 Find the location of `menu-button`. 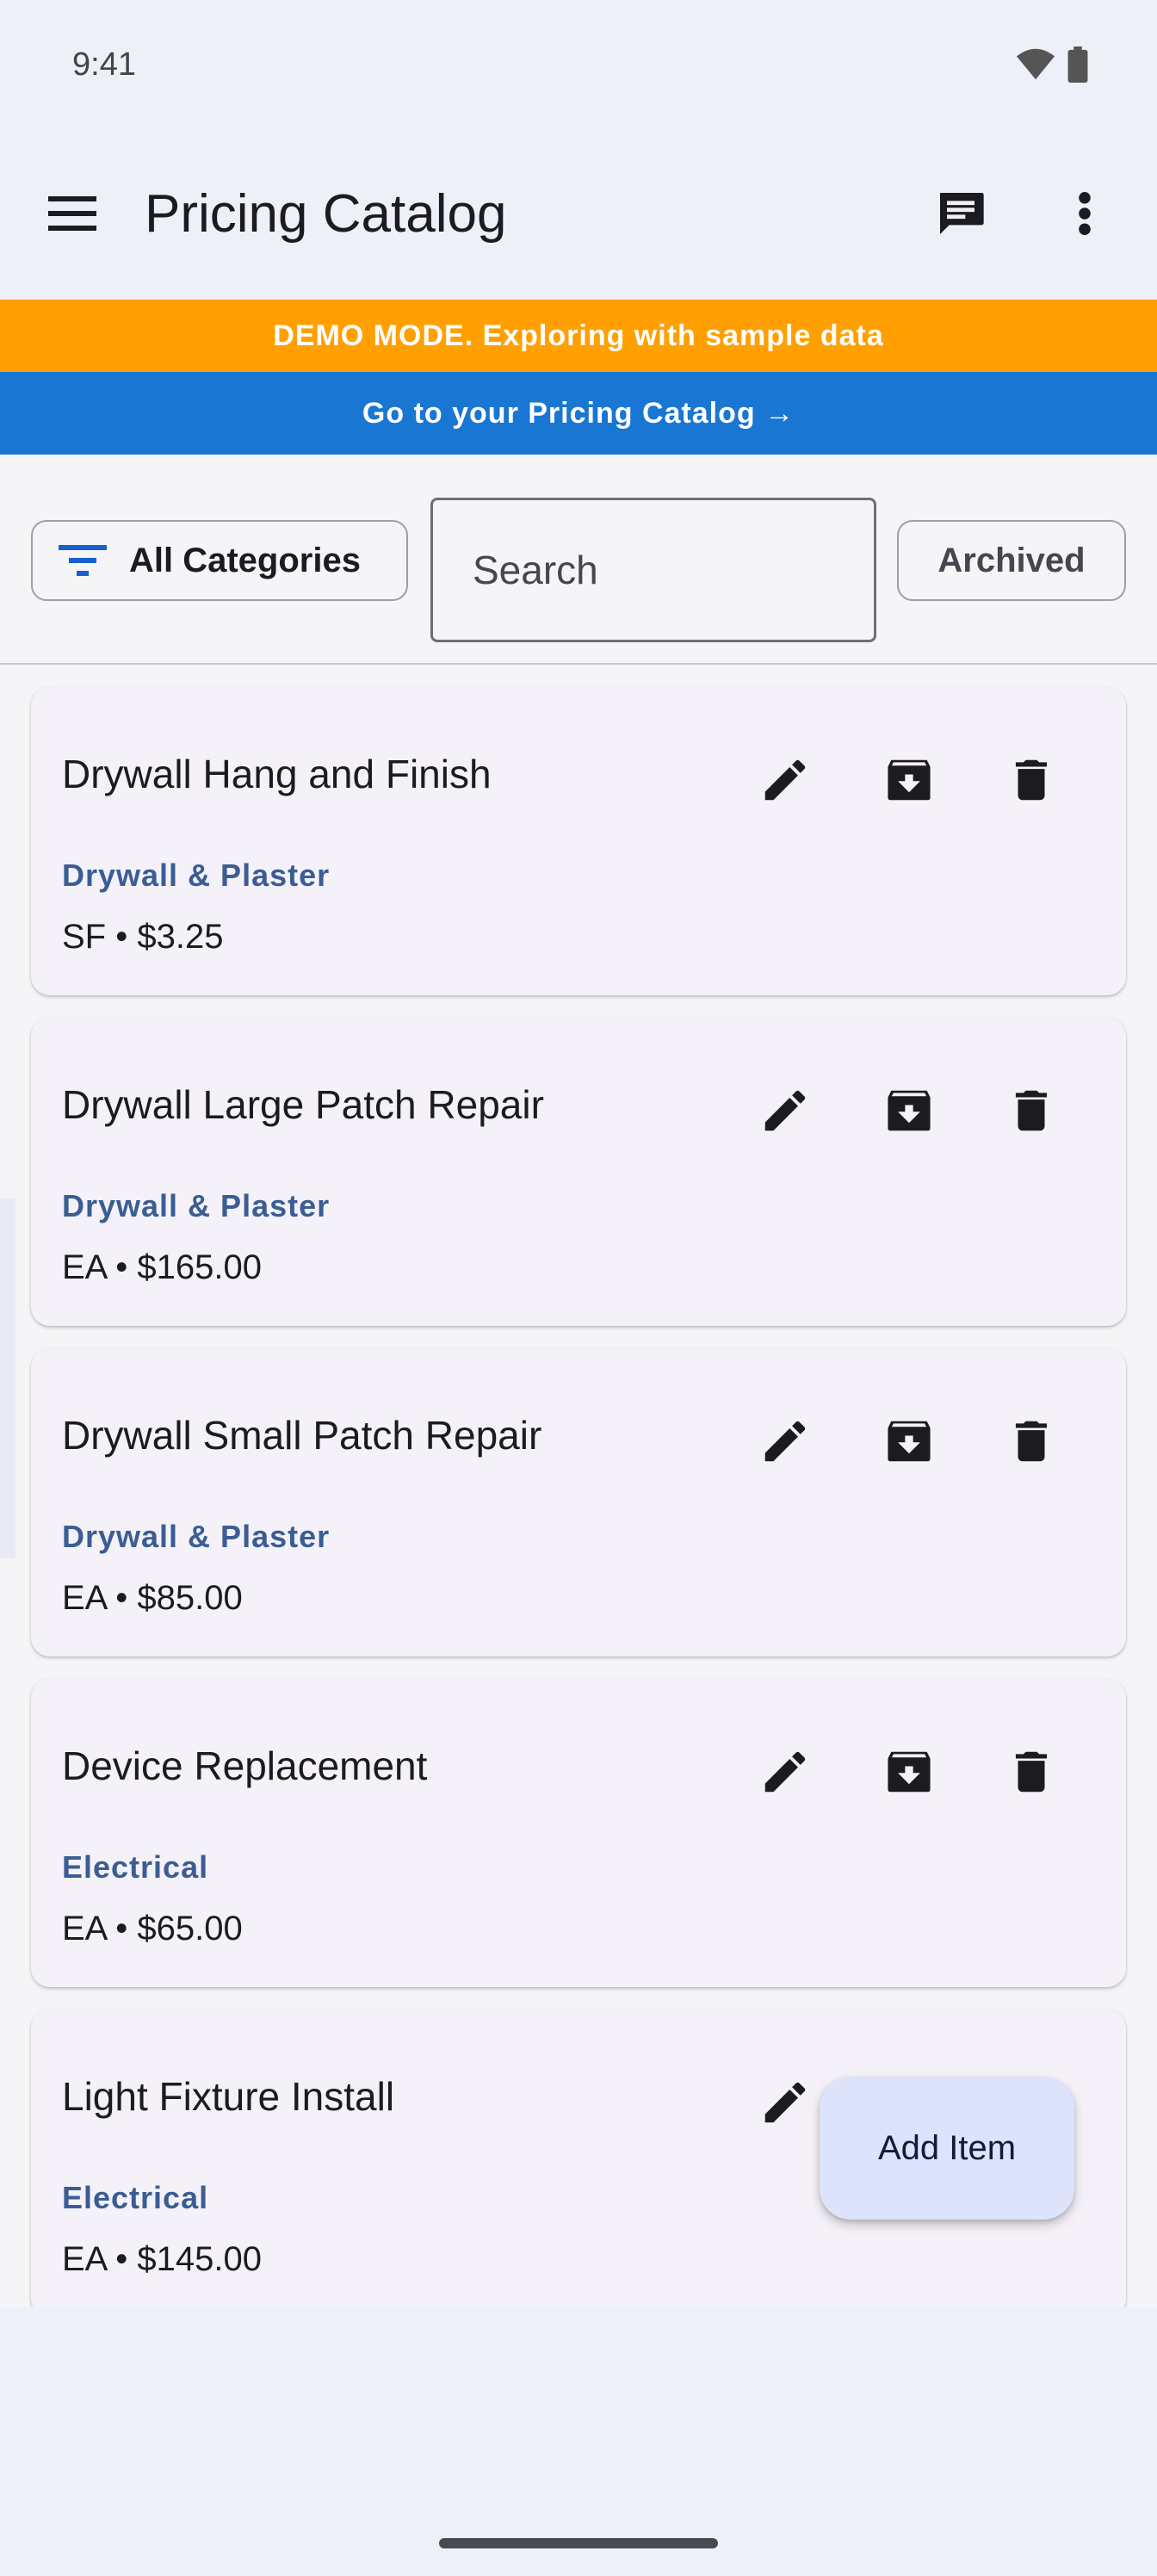

menu-button is located at coordinates (72, 214).